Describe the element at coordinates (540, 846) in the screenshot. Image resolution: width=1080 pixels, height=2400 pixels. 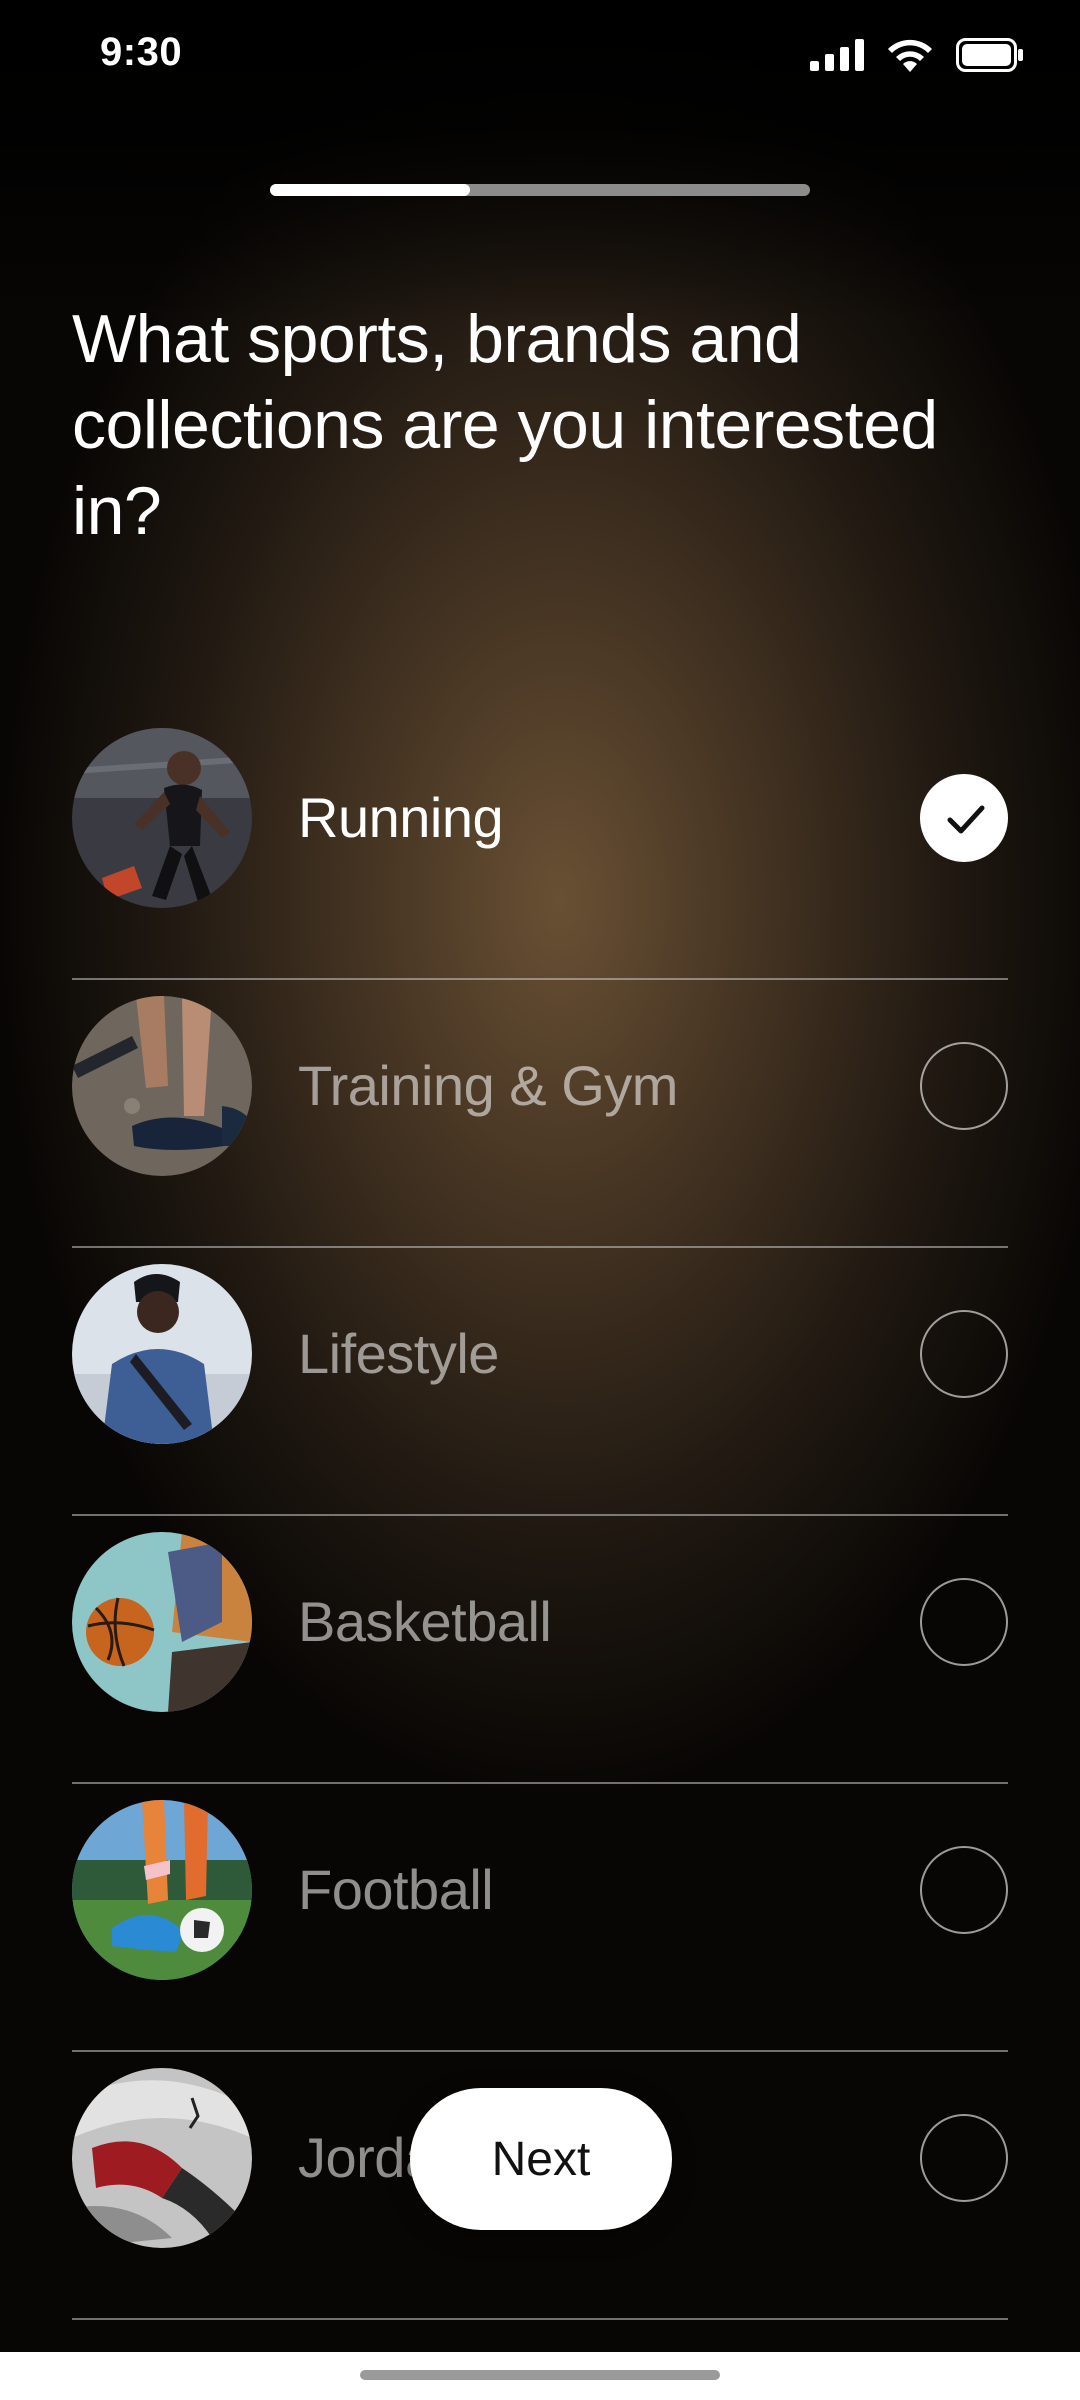
I see `option-running: Running` at that location.